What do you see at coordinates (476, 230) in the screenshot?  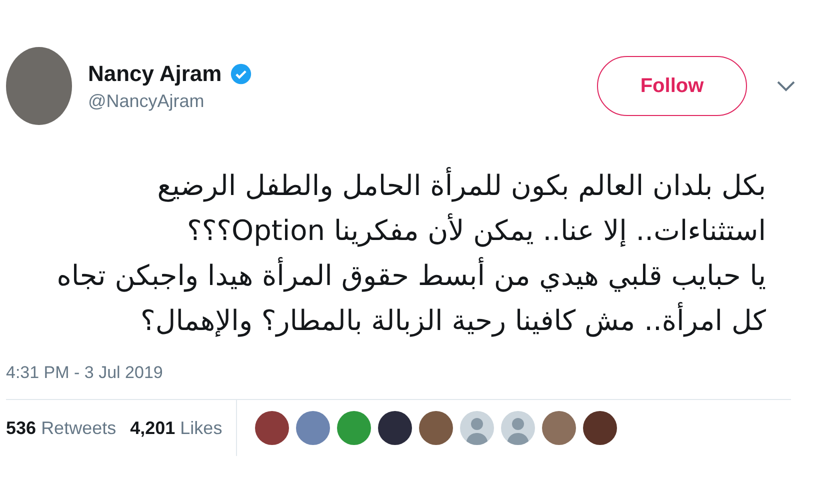 I see `tweet-text-line: استثناءات.. إلا عنا.. يمكن لأن مفكرينا Option؟؟؟` at bounding box center [476, 230].